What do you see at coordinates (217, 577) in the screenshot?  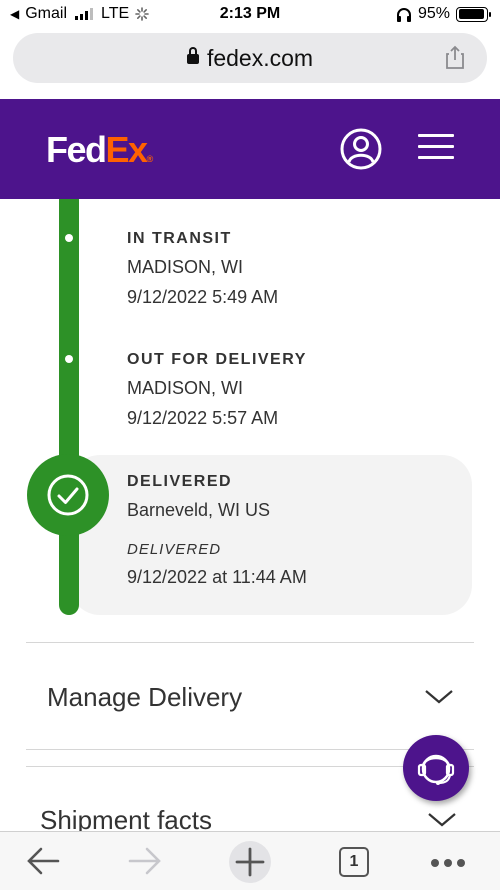 I see `event-datetime: 9/12/2022 at 11:44 AM` at bounding box center [217, 577].